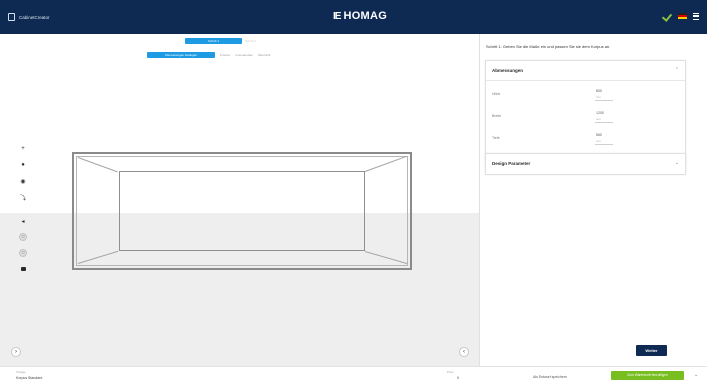  I want to click on price-label: Preis, so click(450, 372).